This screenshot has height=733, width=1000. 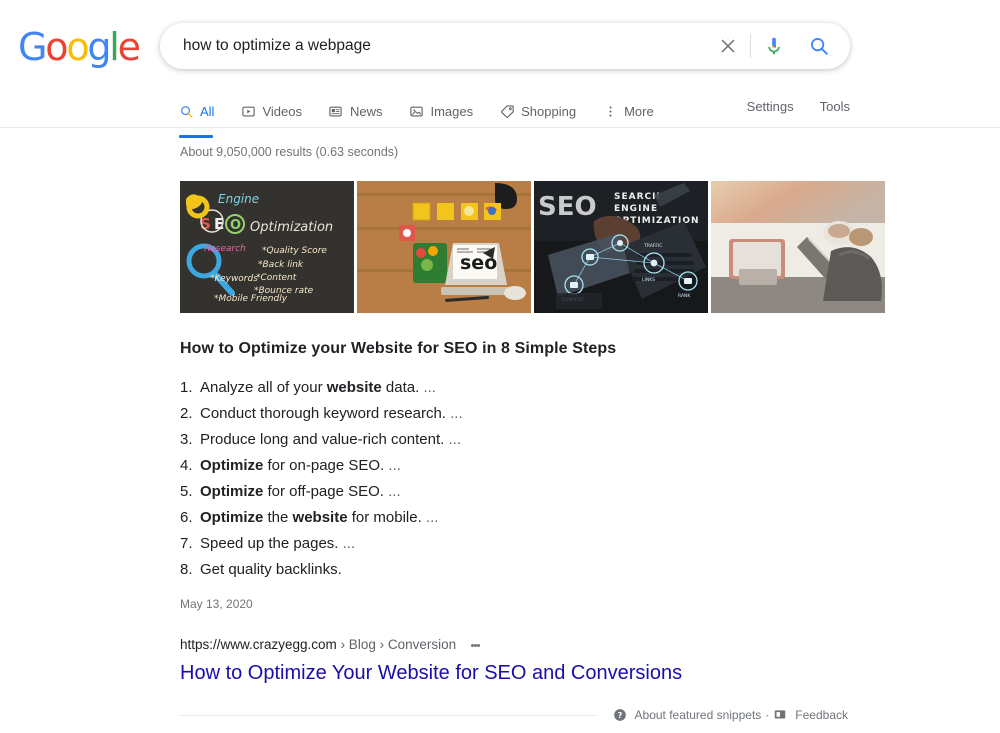 What do you see at coordinates (258, 645) in the screenshot?
I see `result-domain: https://www.crazyegg.com` at bounding box center [258, 645].